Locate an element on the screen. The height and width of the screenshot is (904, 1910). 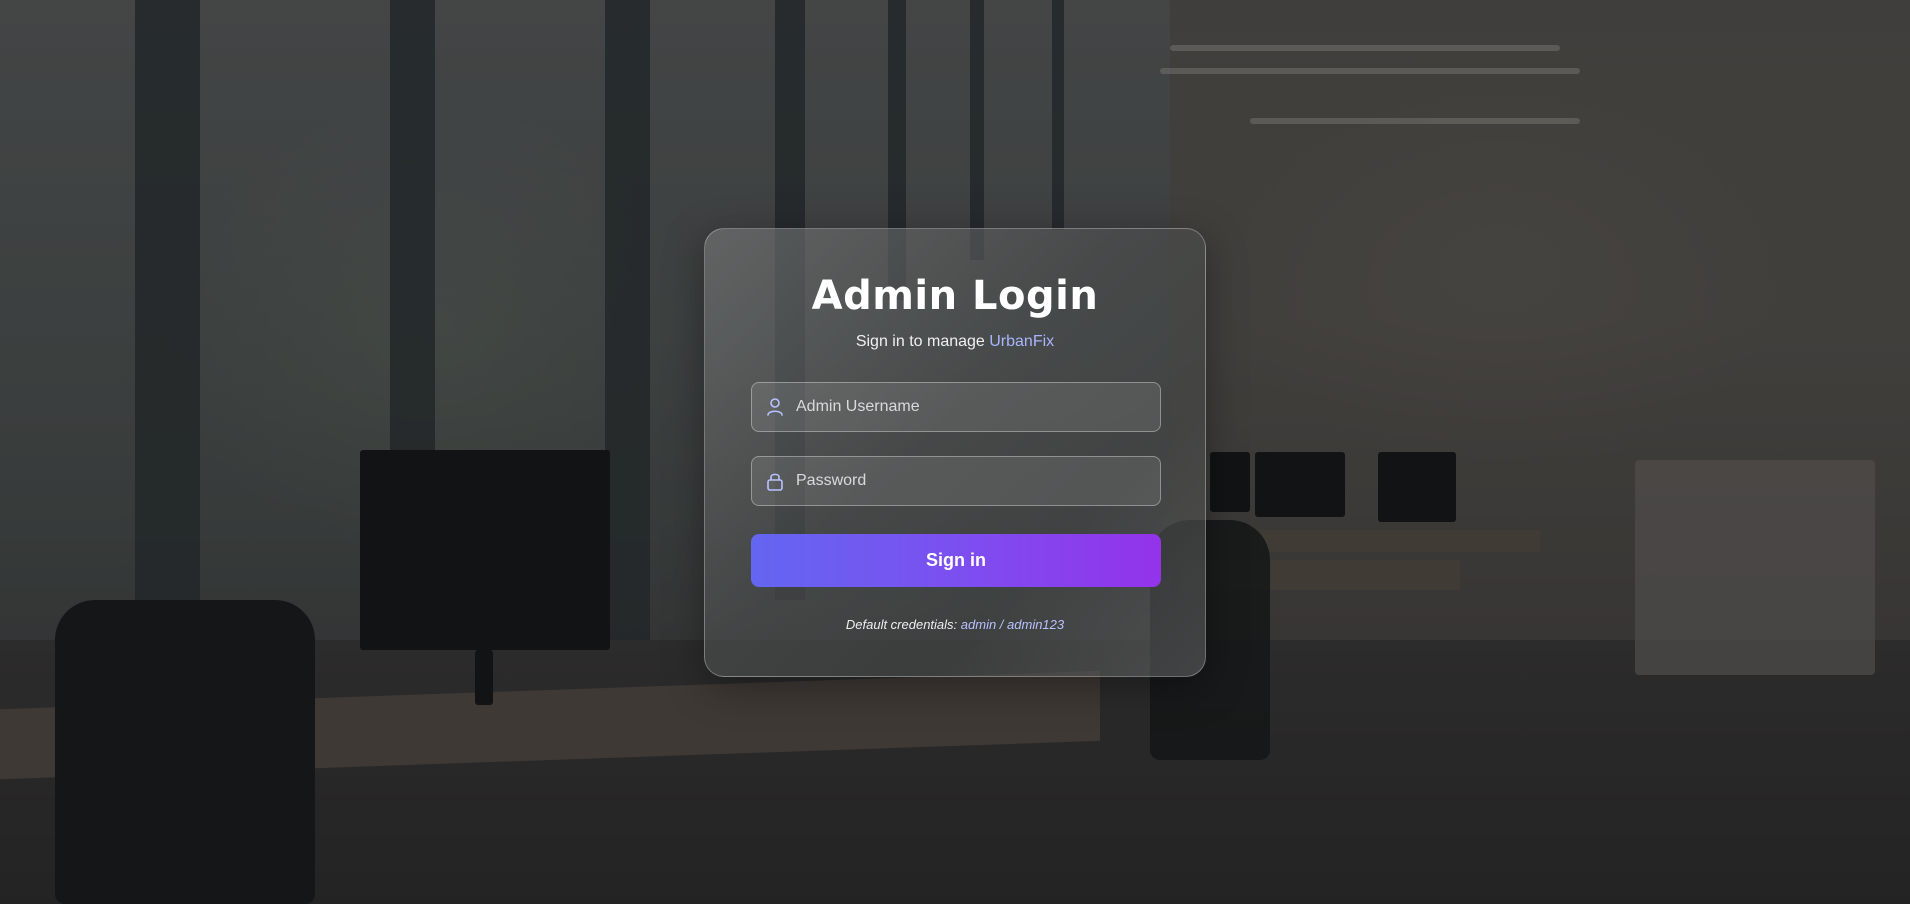
subtitle-text: Sign in to manage is located at coordinates (922, 341).